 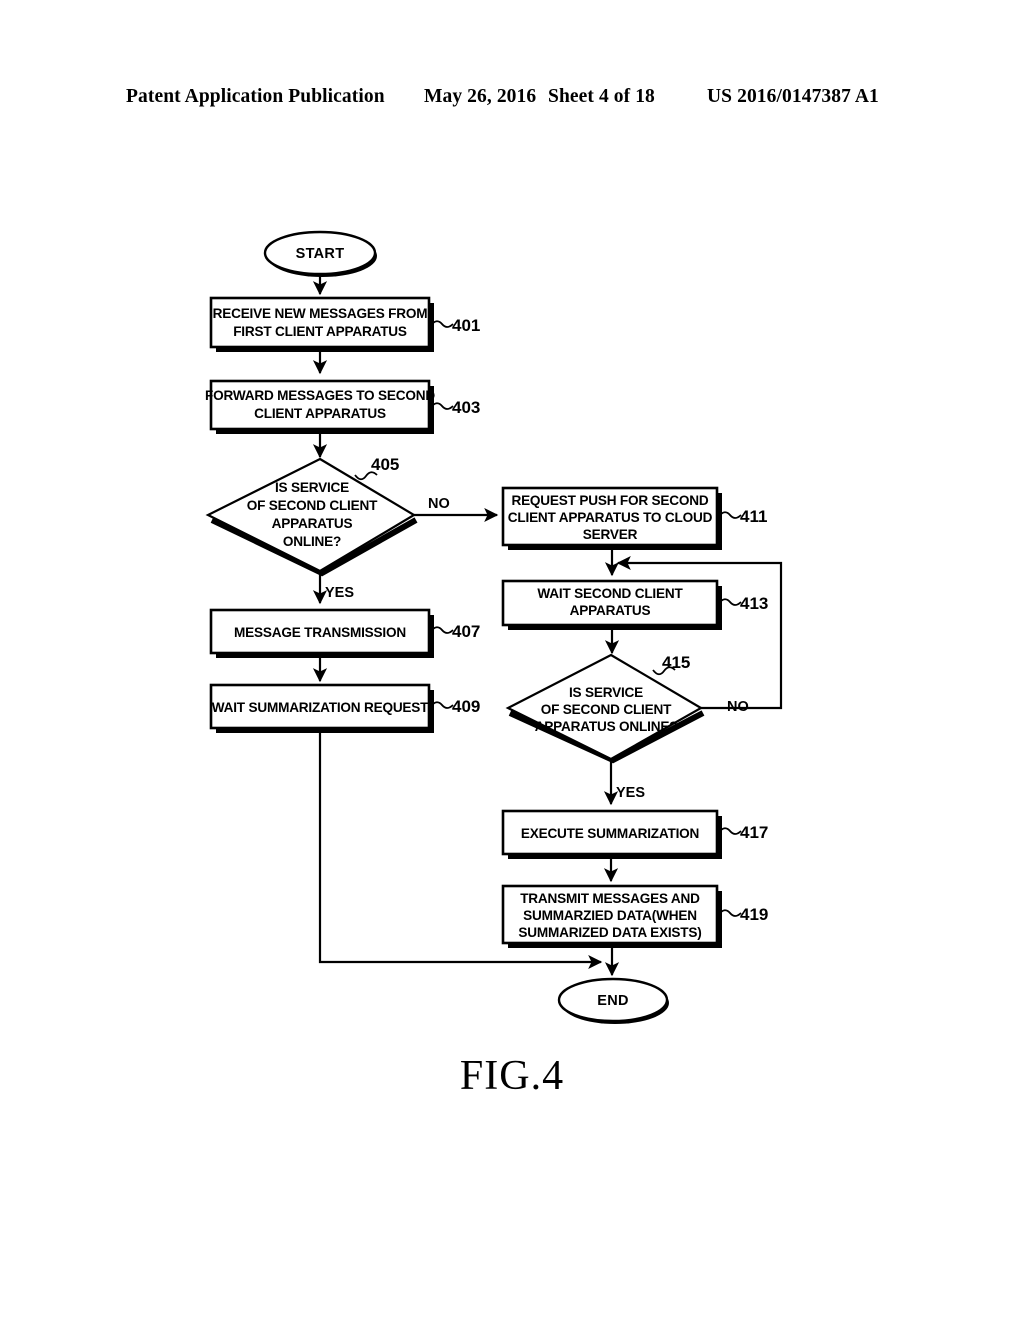 I want to click on flow-node-start: START, so click(x=320, y=253).